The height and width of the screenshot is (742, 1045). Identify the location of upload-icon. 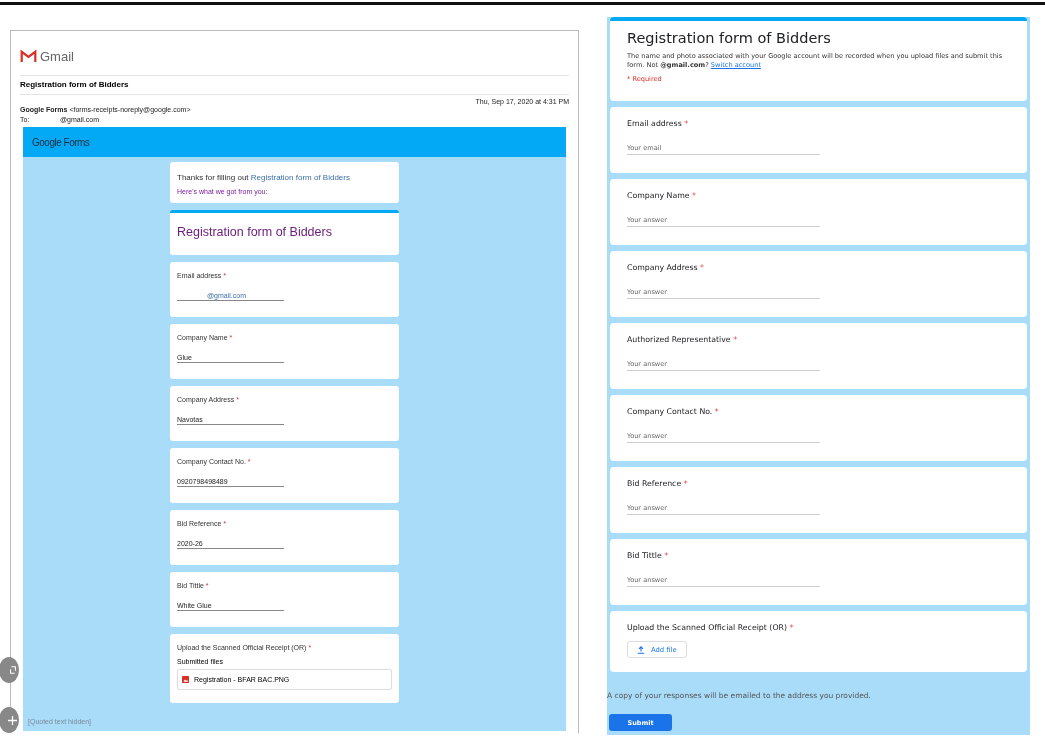
(641, 649).